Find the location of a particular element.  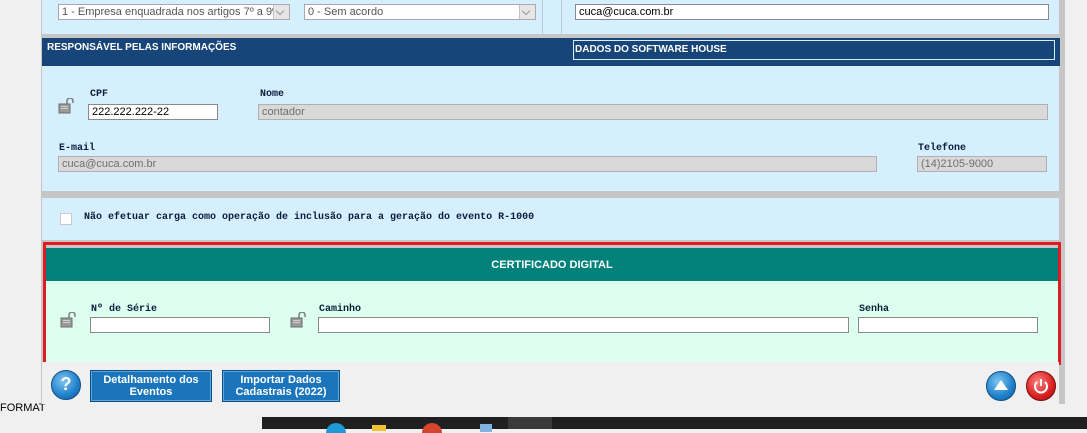

certificado-header: CERTIFICADO DIGITAL is located at coordinates (552, 264).